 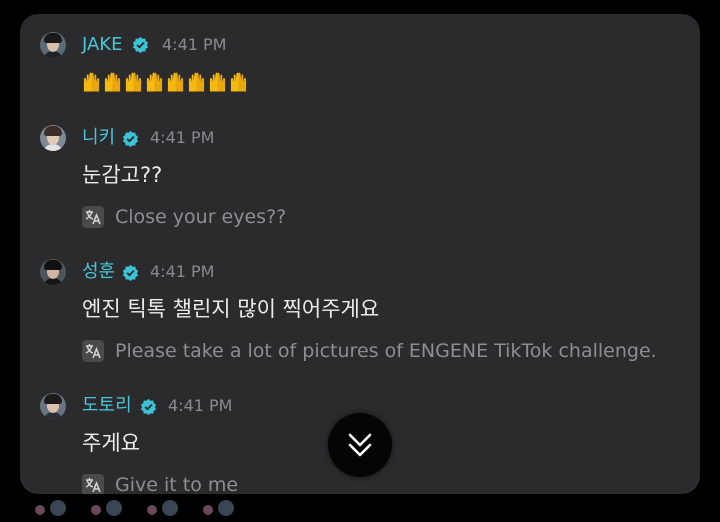 I want to click on translation-text: Close your eyes??, so click(x=201, y=217).